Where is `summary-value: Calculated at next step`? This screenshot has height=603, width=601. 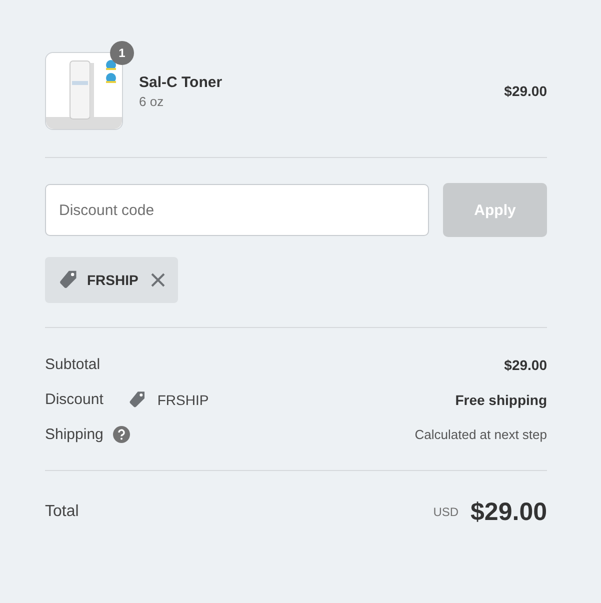 summary-value: Calculated at next step is located at coordinates (480, 434).